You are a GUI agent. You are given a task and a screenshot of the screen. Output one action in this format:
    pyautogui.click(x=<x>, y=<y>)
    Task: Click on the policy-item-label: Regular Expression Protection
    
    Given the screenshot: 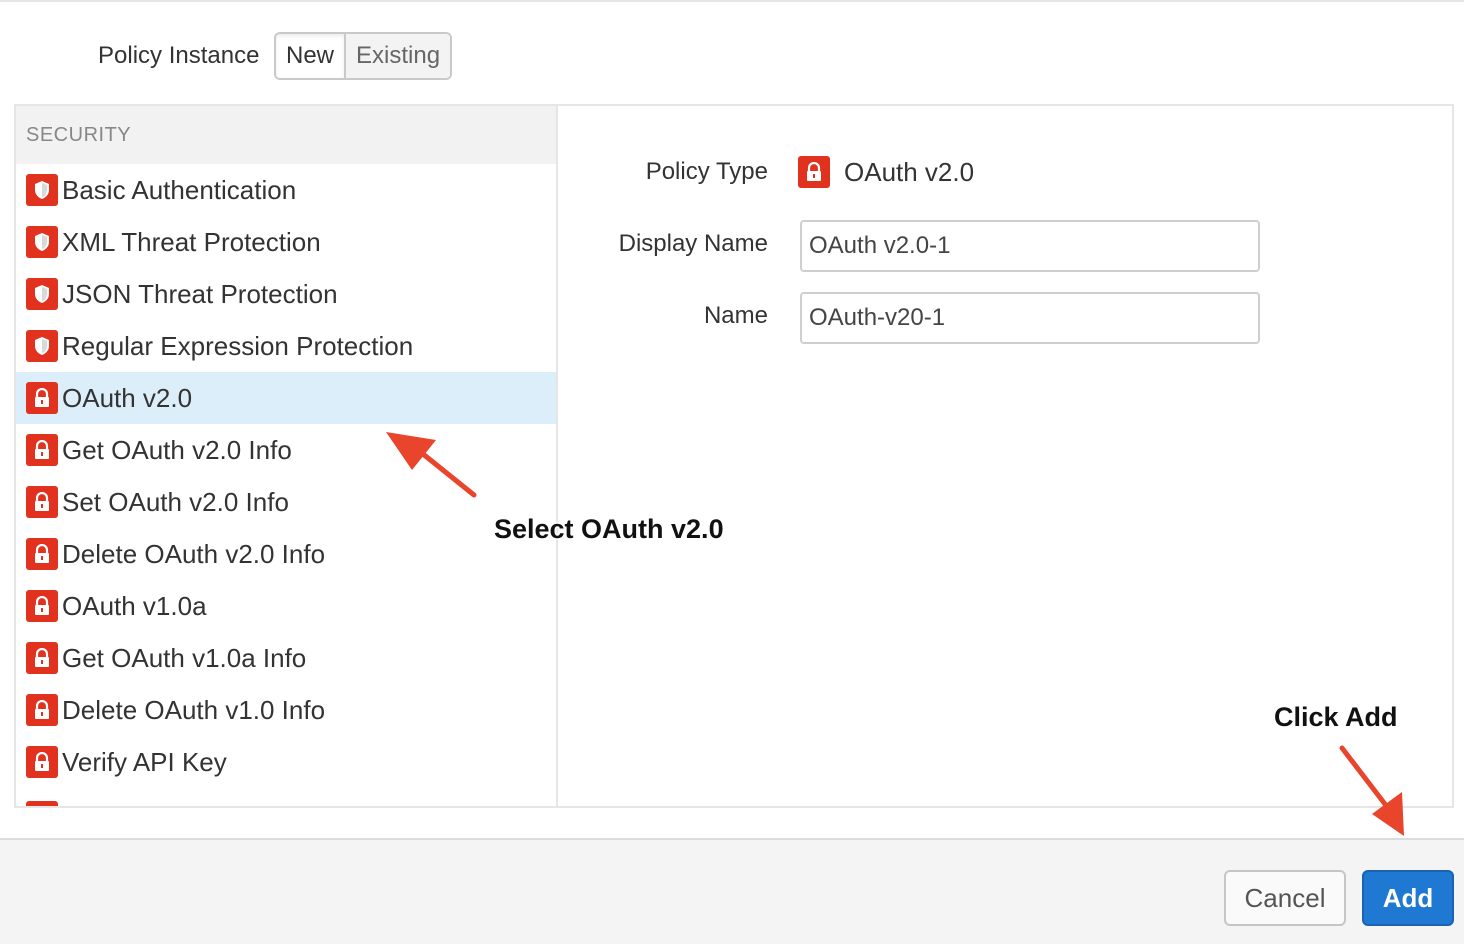 What is the action you would take?
    pyautogui.click(x=238, y=345)
    